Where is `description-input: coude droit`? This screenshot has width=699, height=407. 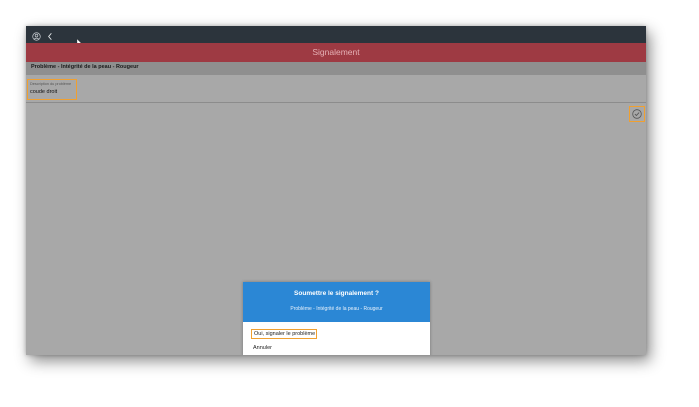
description-input: coude droit is located at coordinates (43, 92).